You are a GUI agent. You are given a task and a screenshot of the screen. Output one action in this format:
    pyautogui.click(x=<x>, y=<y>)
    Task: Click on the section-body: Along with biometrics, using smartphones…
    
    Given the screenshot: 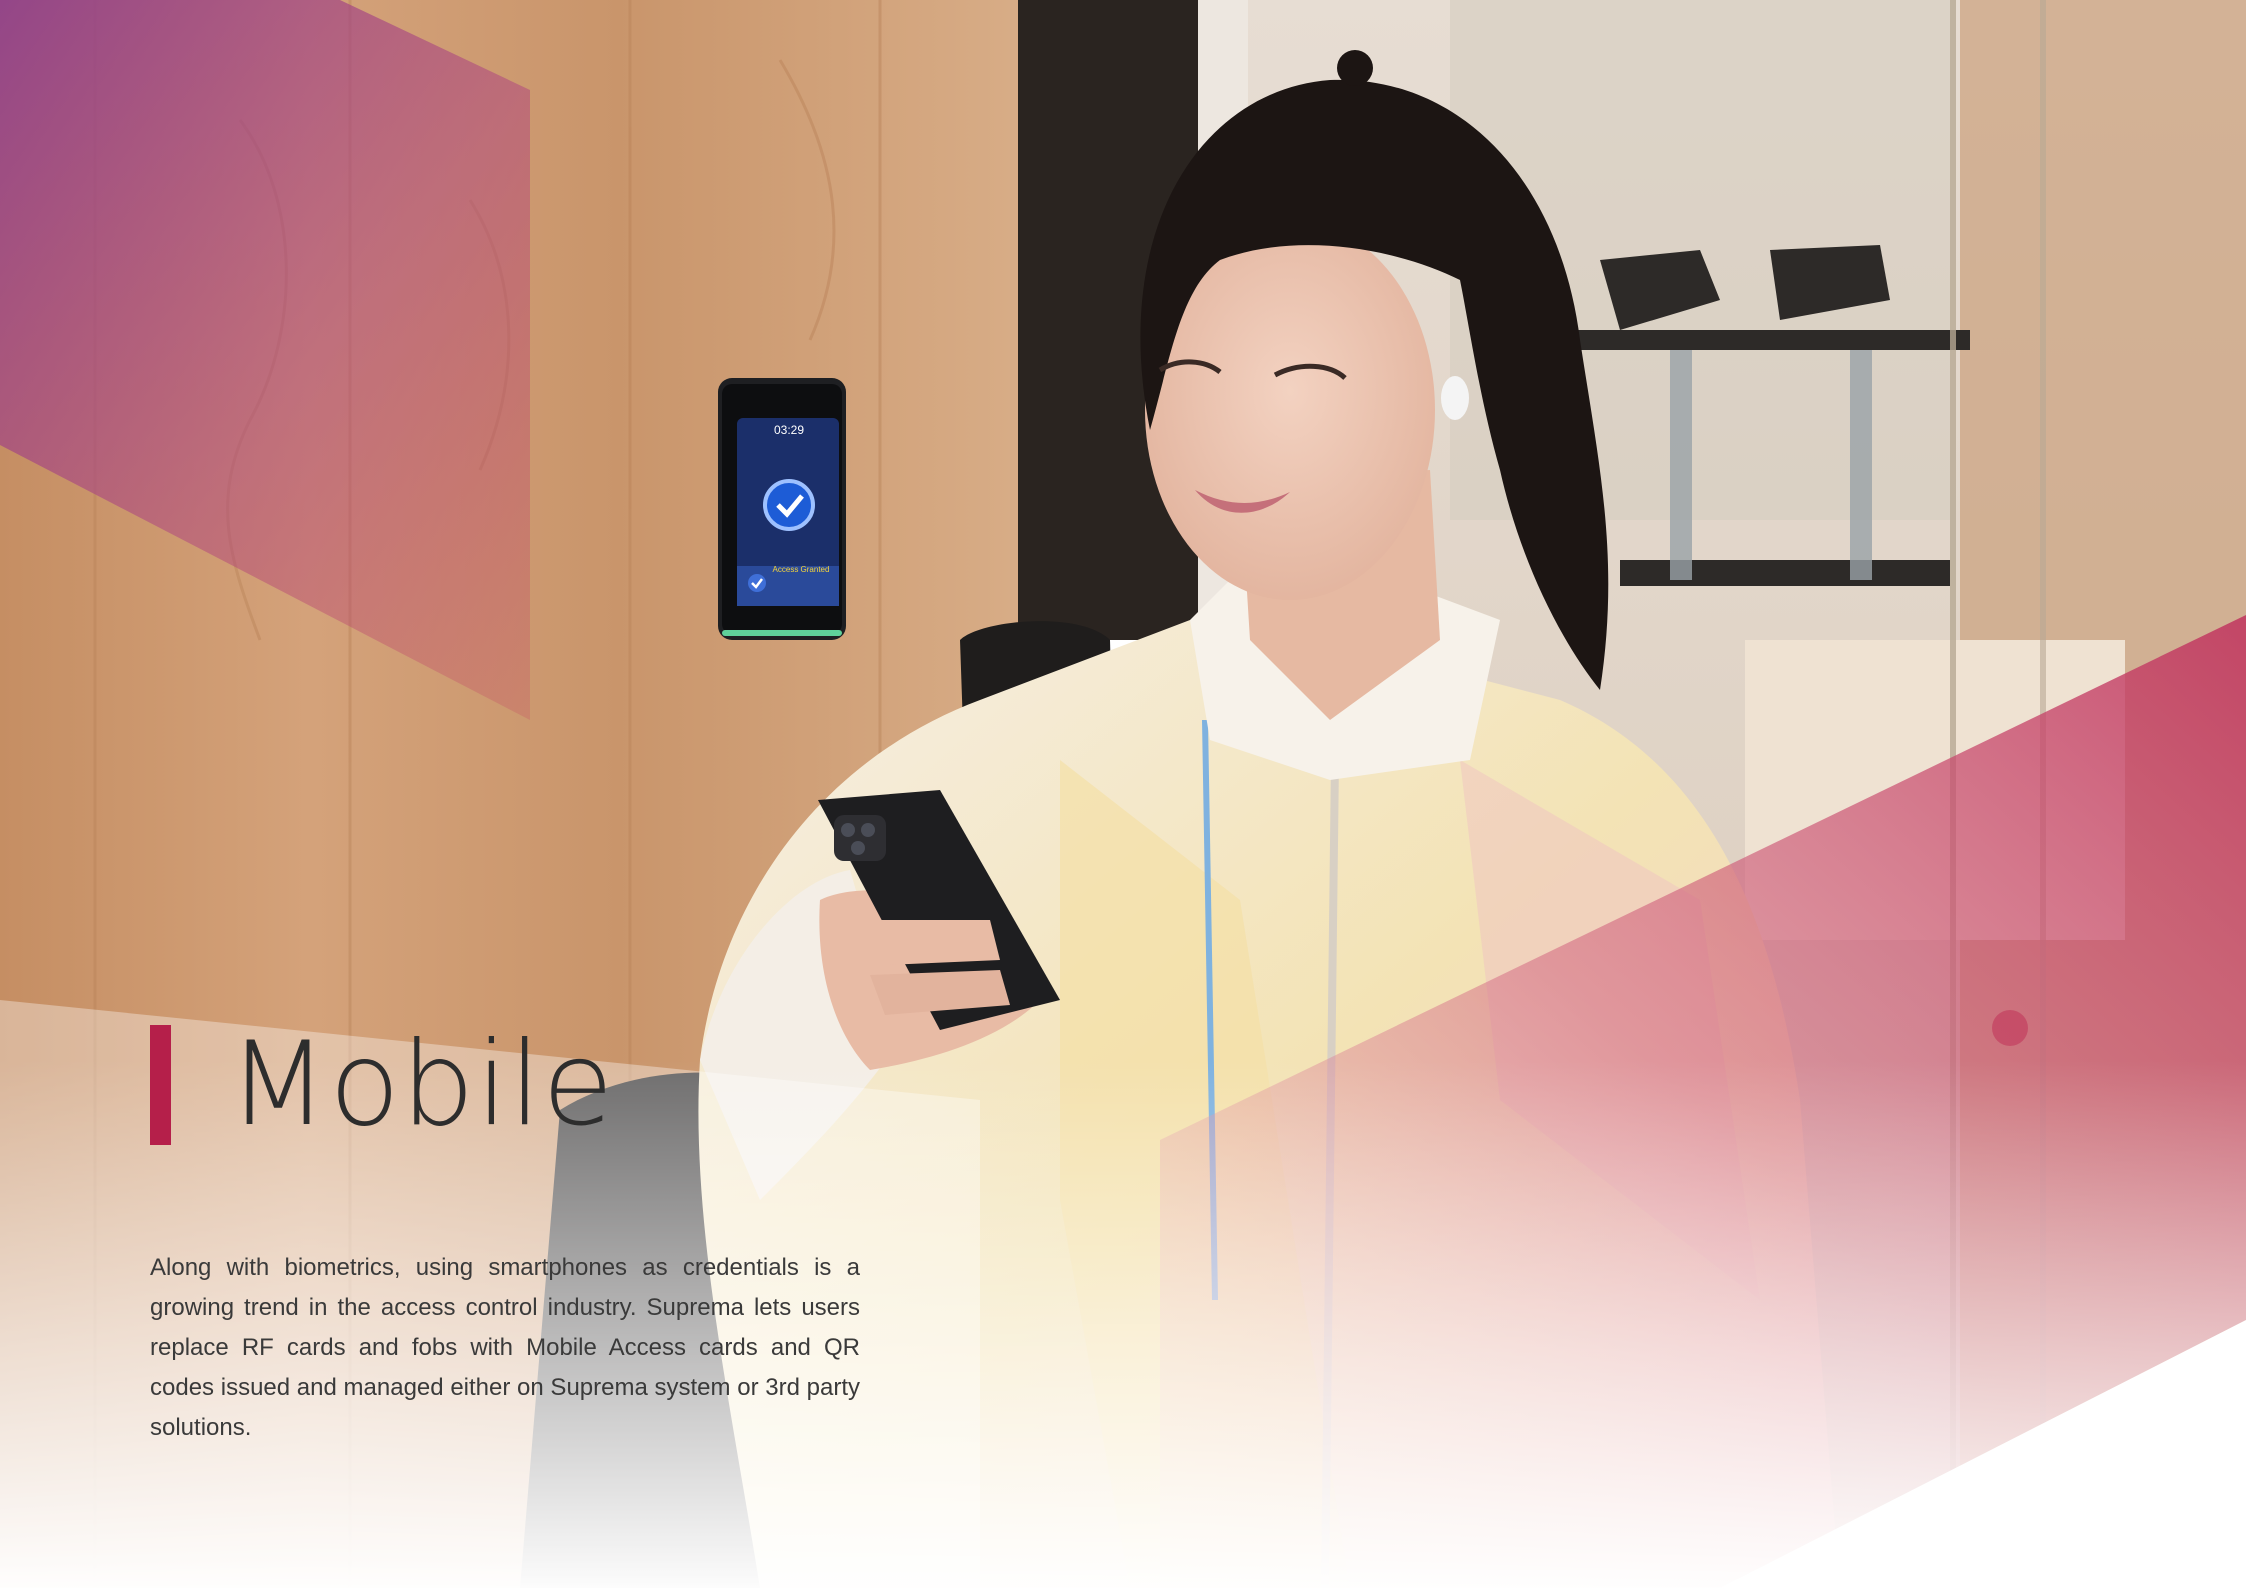 What is the action you would take?
    pyautogui.click(x=505, y=1347)
    